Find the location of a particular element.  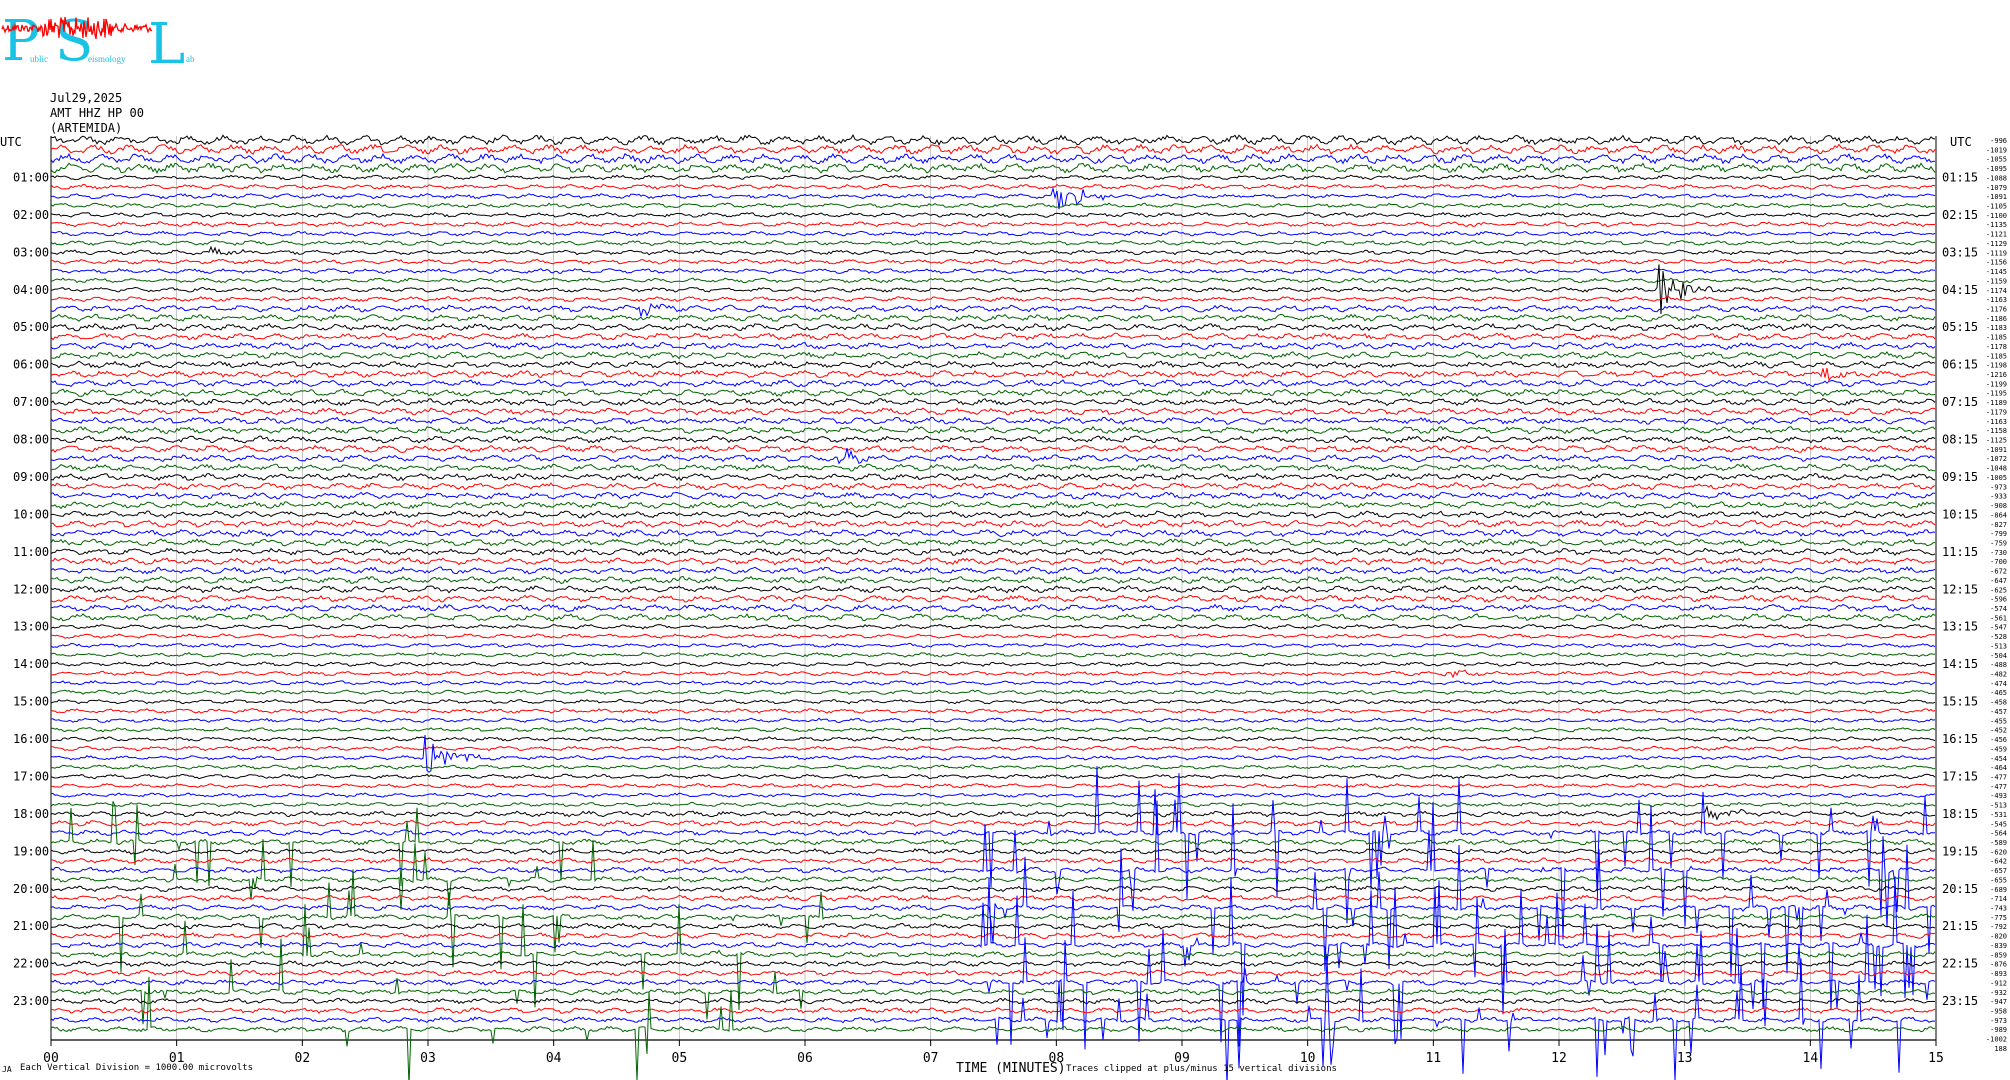

right-hour-label: 23:15 is located at coordinates (1960, 1001).